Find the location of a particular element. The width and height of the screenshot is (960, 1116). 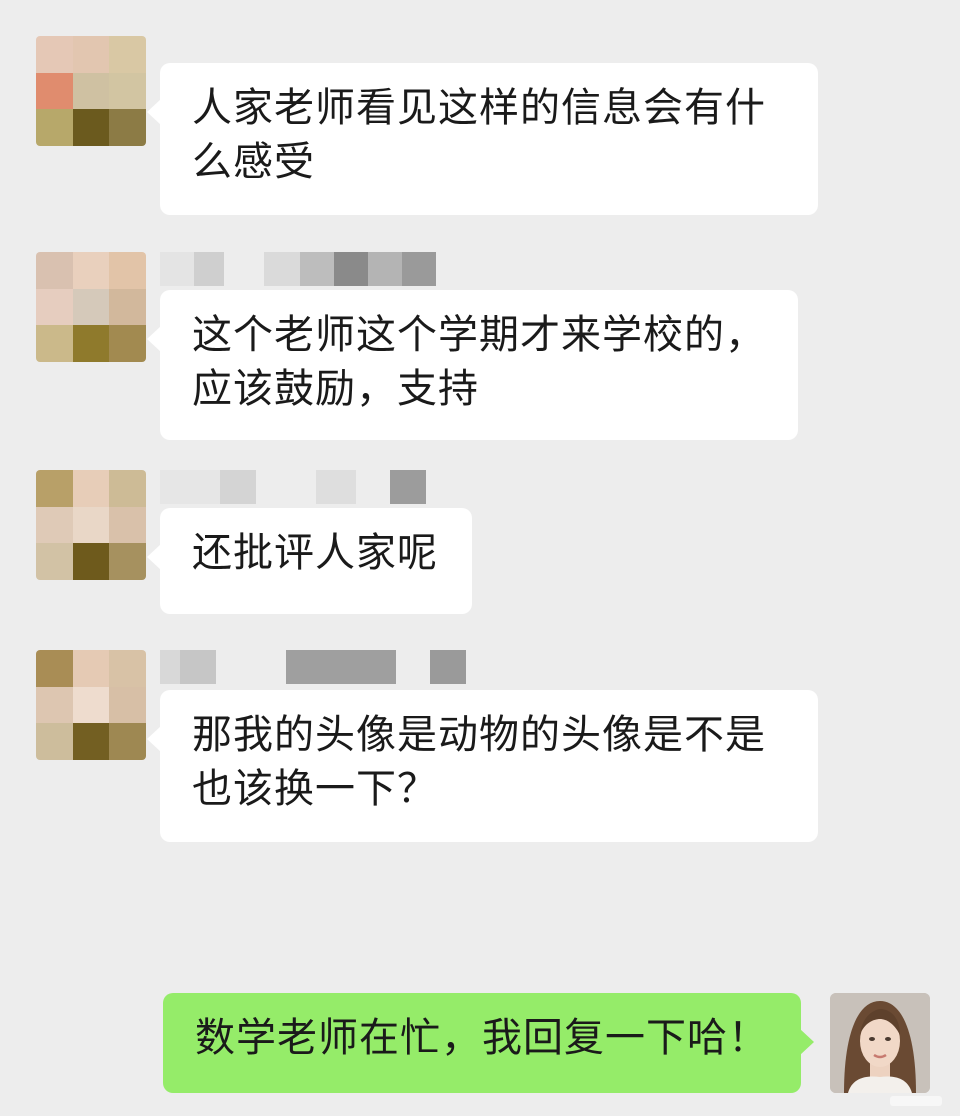

message-text: 那我的头像是动物的头像是不是也该换一下？ is located at coordinates (479, 762).